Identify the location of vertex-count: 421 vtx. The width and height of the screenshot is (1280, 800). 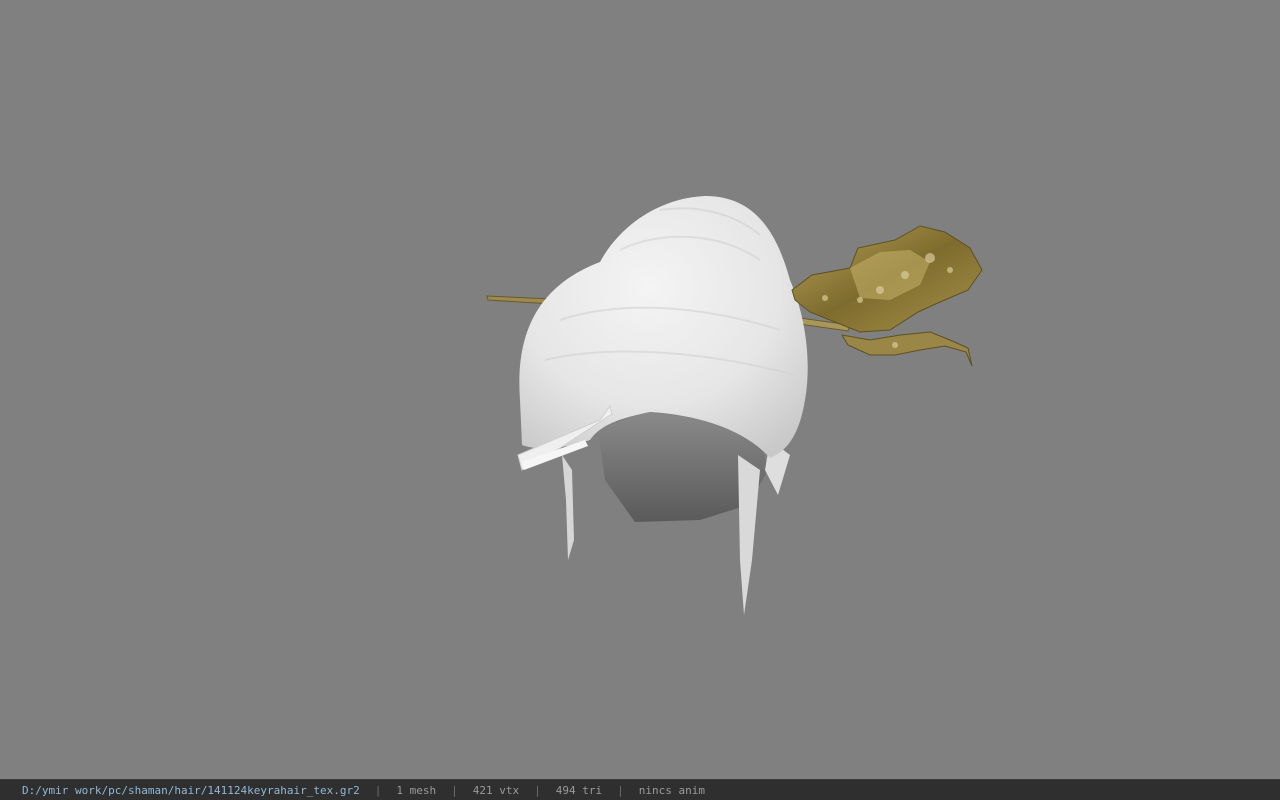
(496, 790).